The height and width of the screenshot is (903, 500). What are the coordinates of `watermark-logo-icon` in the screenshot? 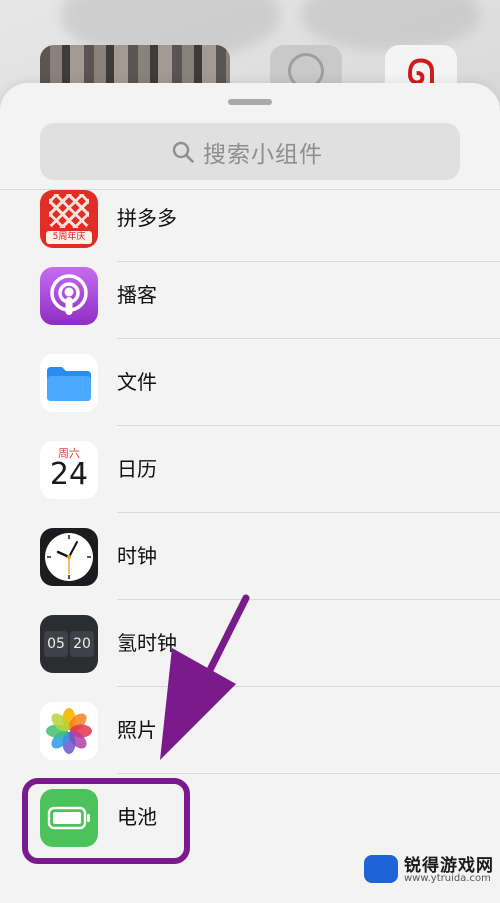 It's located at (381, 869).